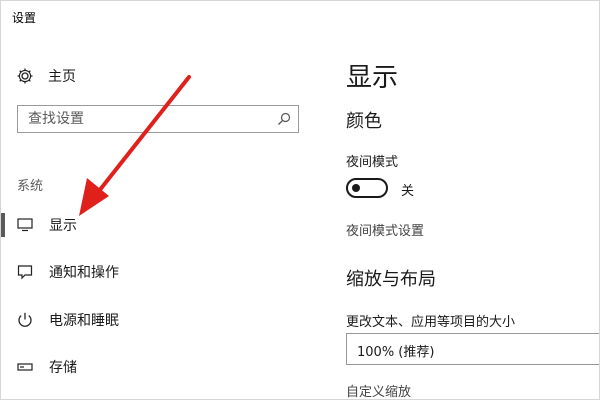  What do you see at coordinates (25, 76) in the screenshot?
I see `gear-icon` at bounding box center [25, 76].